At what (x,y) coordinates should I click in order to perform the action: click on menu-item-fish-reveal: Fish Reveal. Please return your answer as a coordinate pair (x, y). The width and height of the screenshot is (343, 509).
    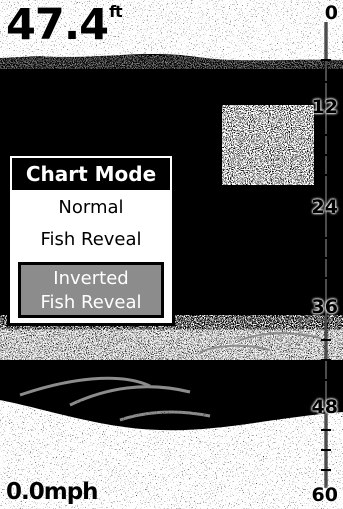
    Looking at the image, I should click on (91, 240).